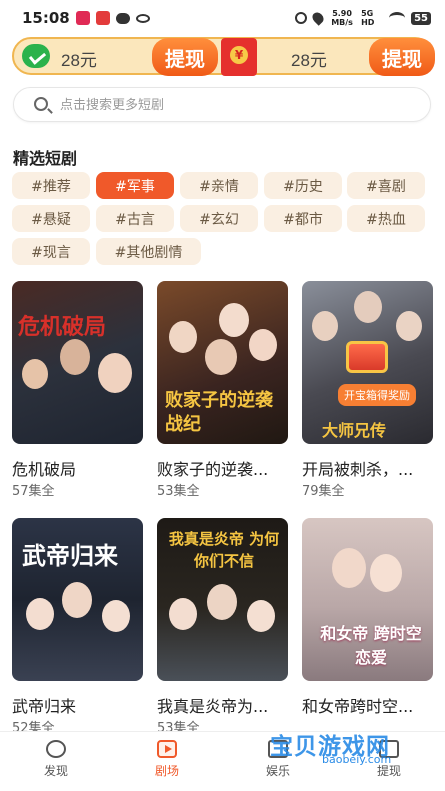  What do you see at coordinates (79, 60) in the screenshot?
I see `wechat-balance: 28元` at bounding box center [79, 60].